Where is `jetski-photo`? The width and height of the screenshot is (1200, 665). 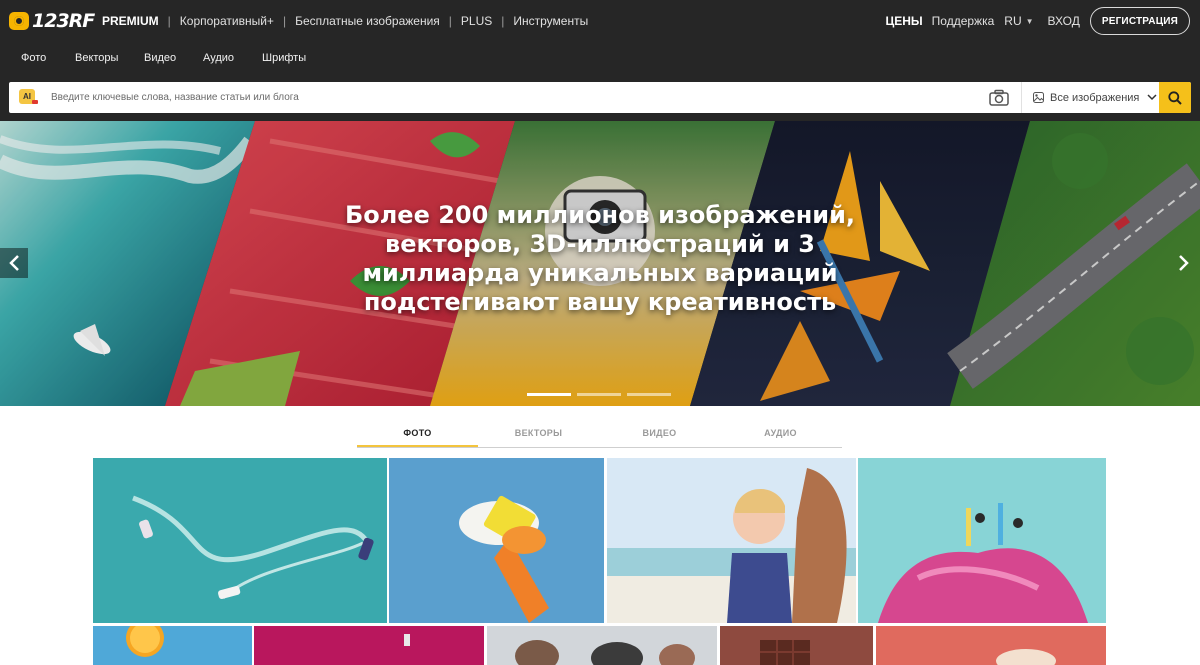 jetski-photo is located at coordinates (240, 540).